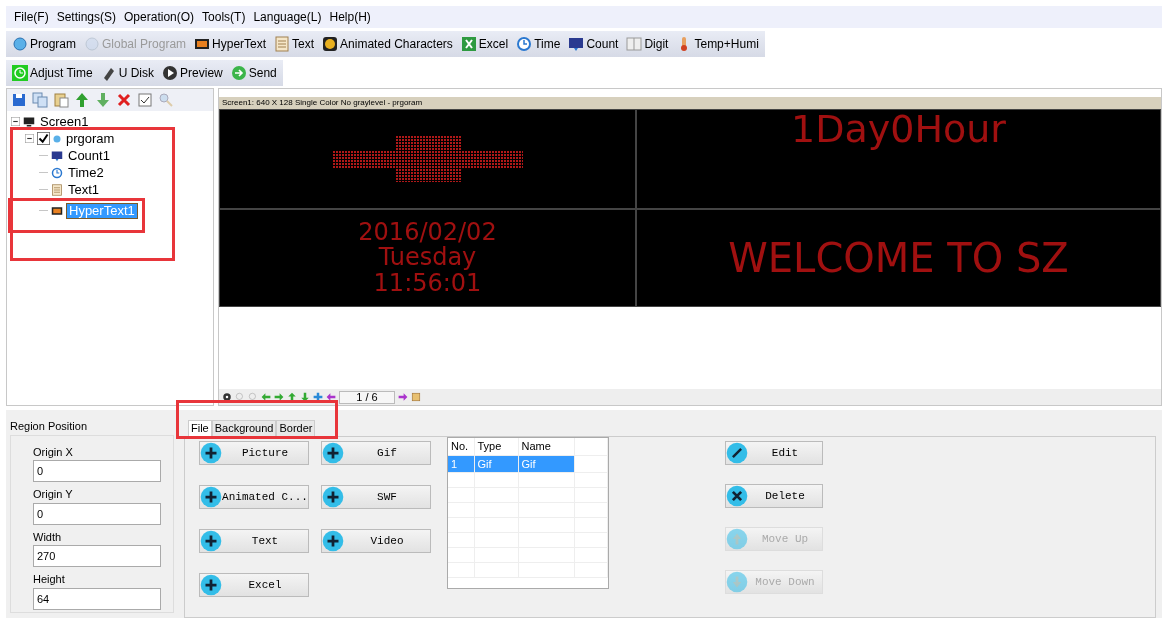 The height and width of the screenshot is (618, 1168). I want to click on spreadsheet-icon, so click(468, 44).